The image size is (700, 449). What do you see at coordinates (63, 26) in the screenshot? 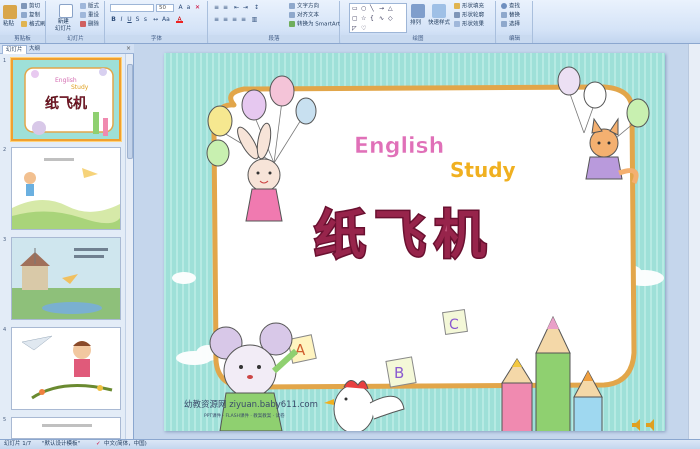
I see `new-slide-button: 新建 幻灯片` at bounding box center [63, 26].